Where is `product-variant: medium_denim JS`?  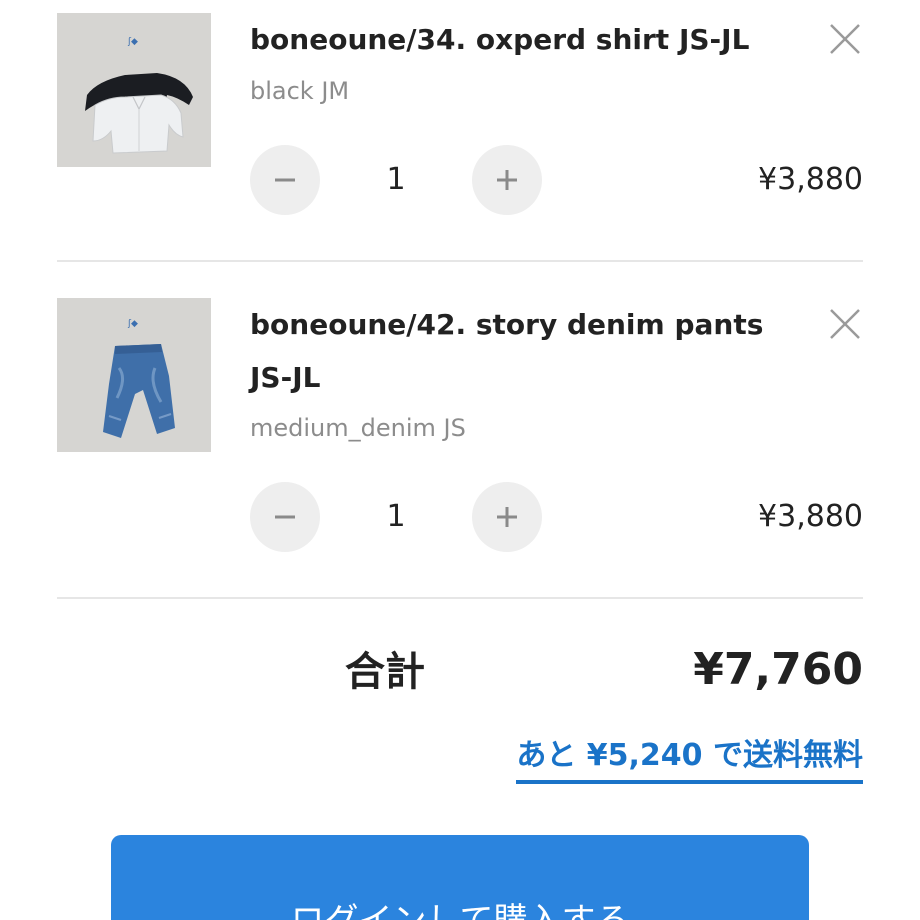 product-variant: medium_denim JS is located at coordinates (358, 428).